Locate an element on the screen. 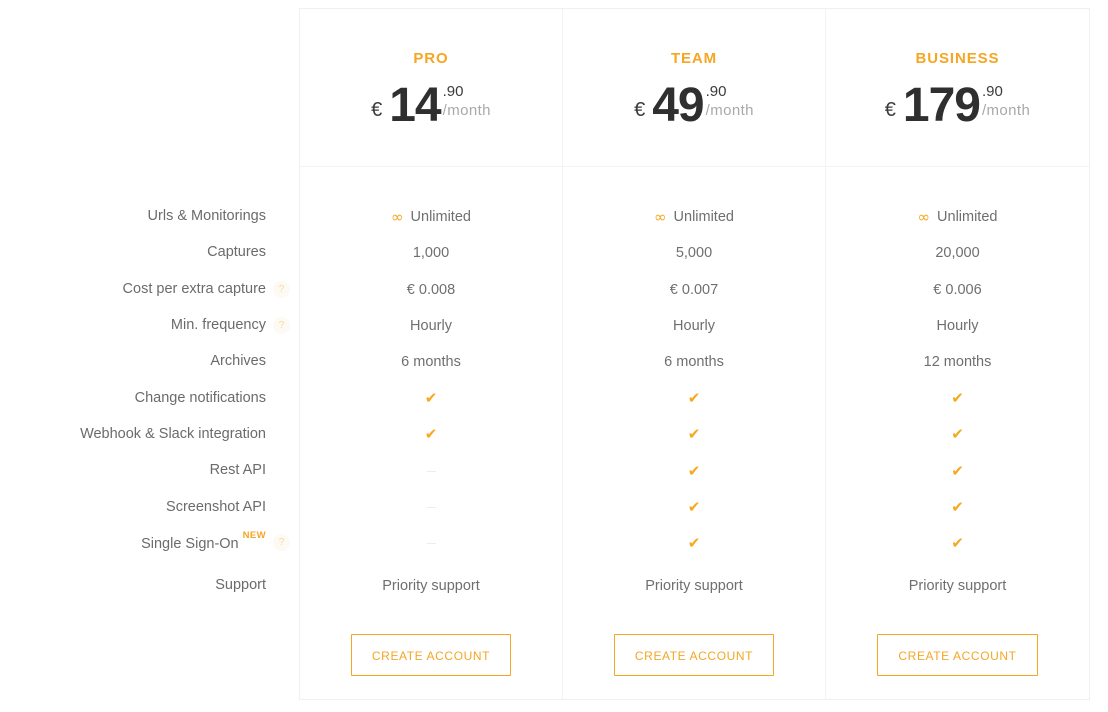 The image size is (1108, 712). feature-label-row: Archives is located at coordinates (133, 361).